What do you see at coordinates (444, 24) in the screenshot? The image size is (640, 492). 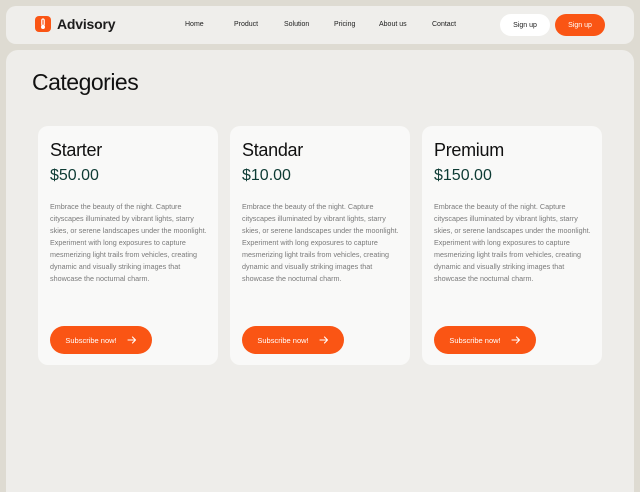 I see `nav-link-contact: Contact` at bounding box center [444, 24].